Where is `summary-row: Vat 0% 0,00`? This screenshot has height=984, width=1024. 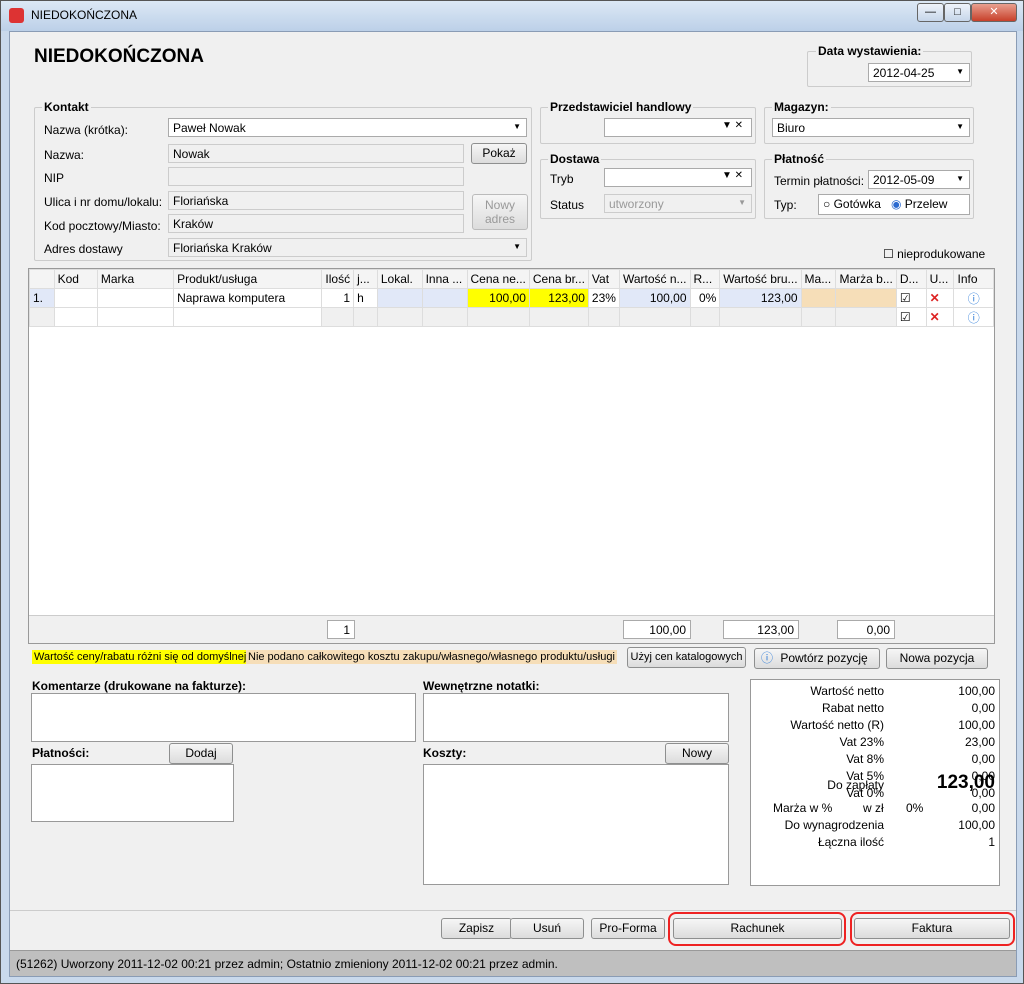 summary-row: Vat 0% 0,00 is located at coordinates (875, 794).